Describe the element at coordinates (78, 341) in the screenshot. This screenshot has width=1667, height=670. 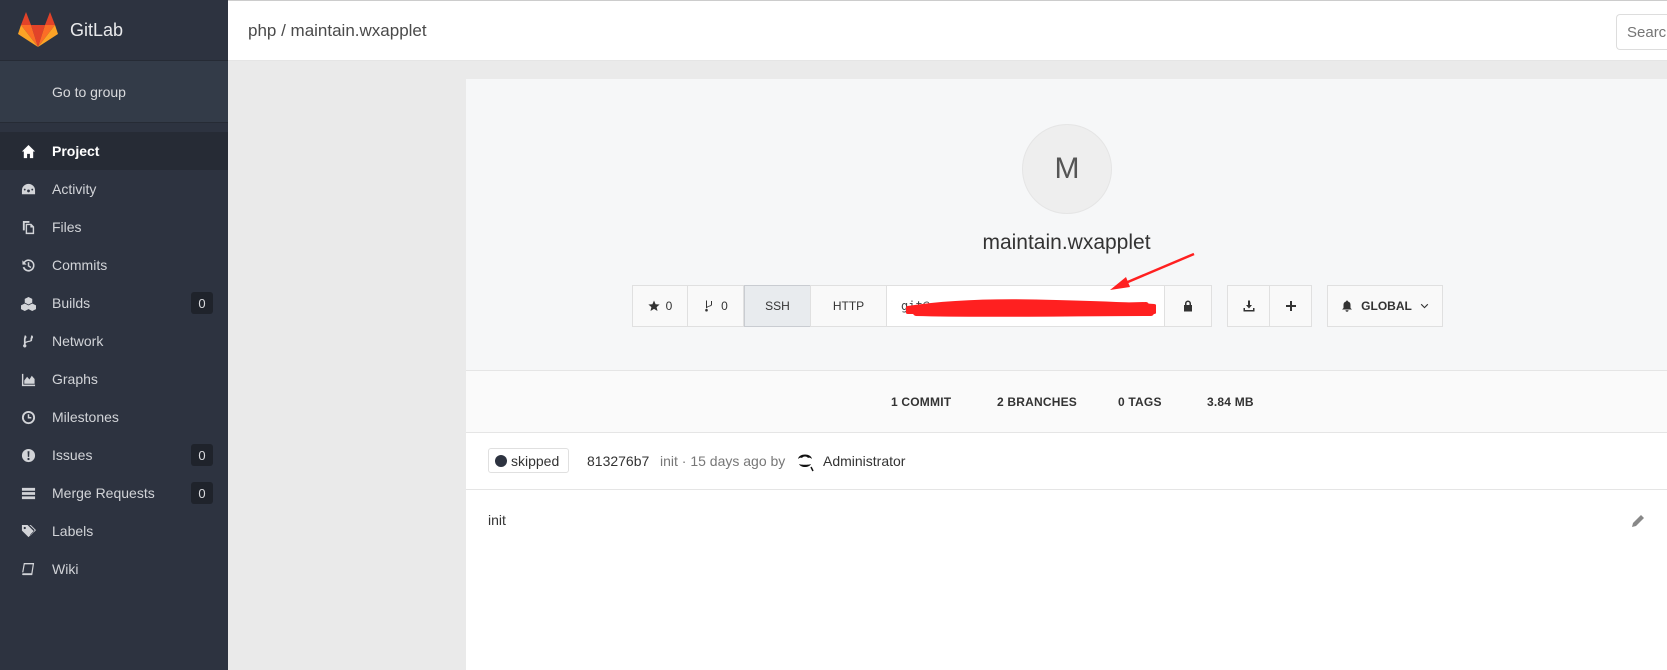
I see `sidebar-item-label: Network` at that location.